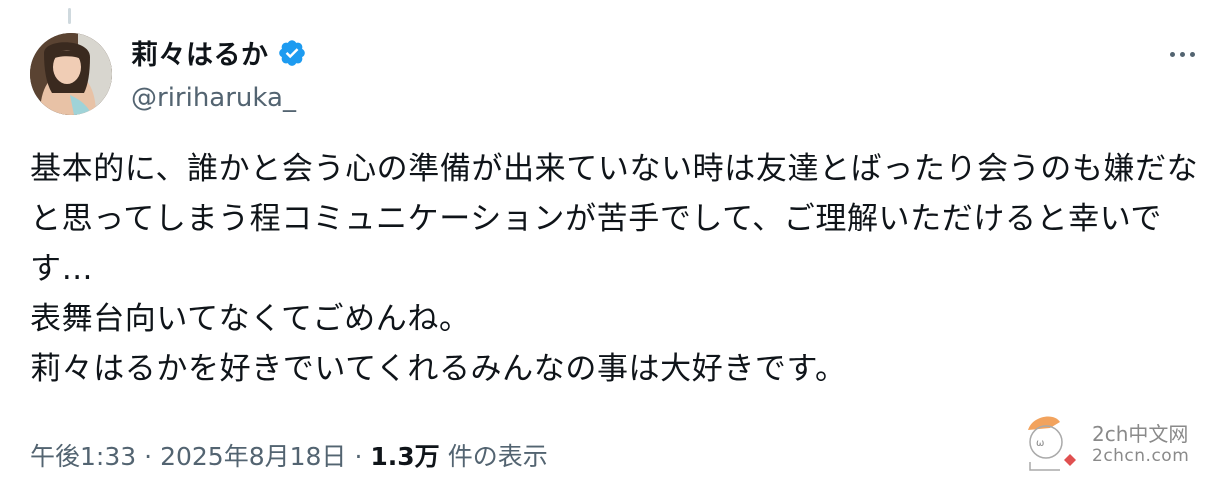 The height and width of the screenshot is (490, 1220). Describe the element at coordinates (497, 456) in the screenshot. I see `view-count-label: 件の表示` at that location.